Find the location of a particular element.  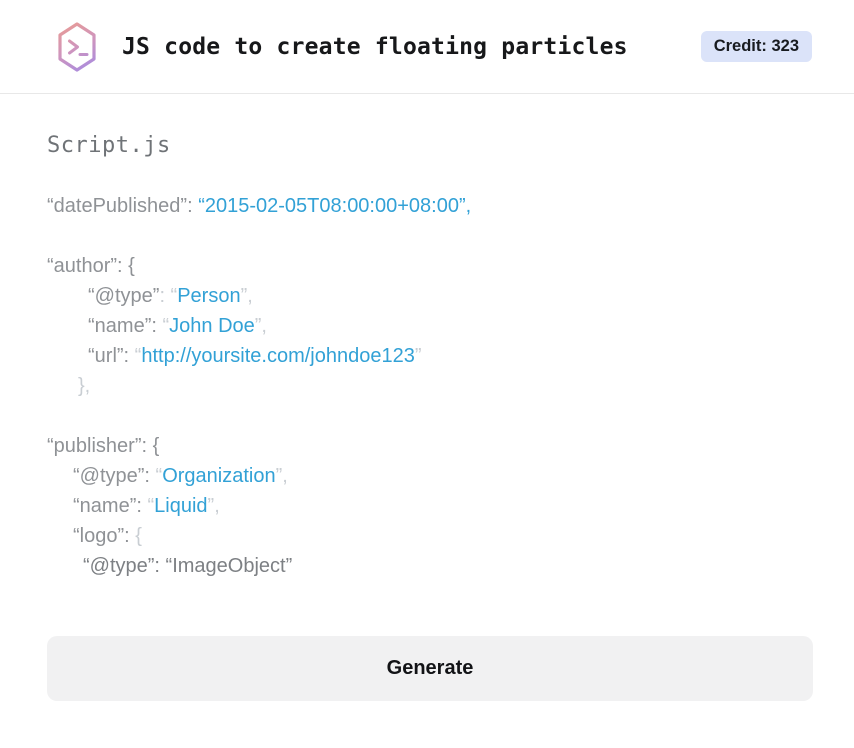

code-segment-punct: }, is located at coordinates (84, 386).